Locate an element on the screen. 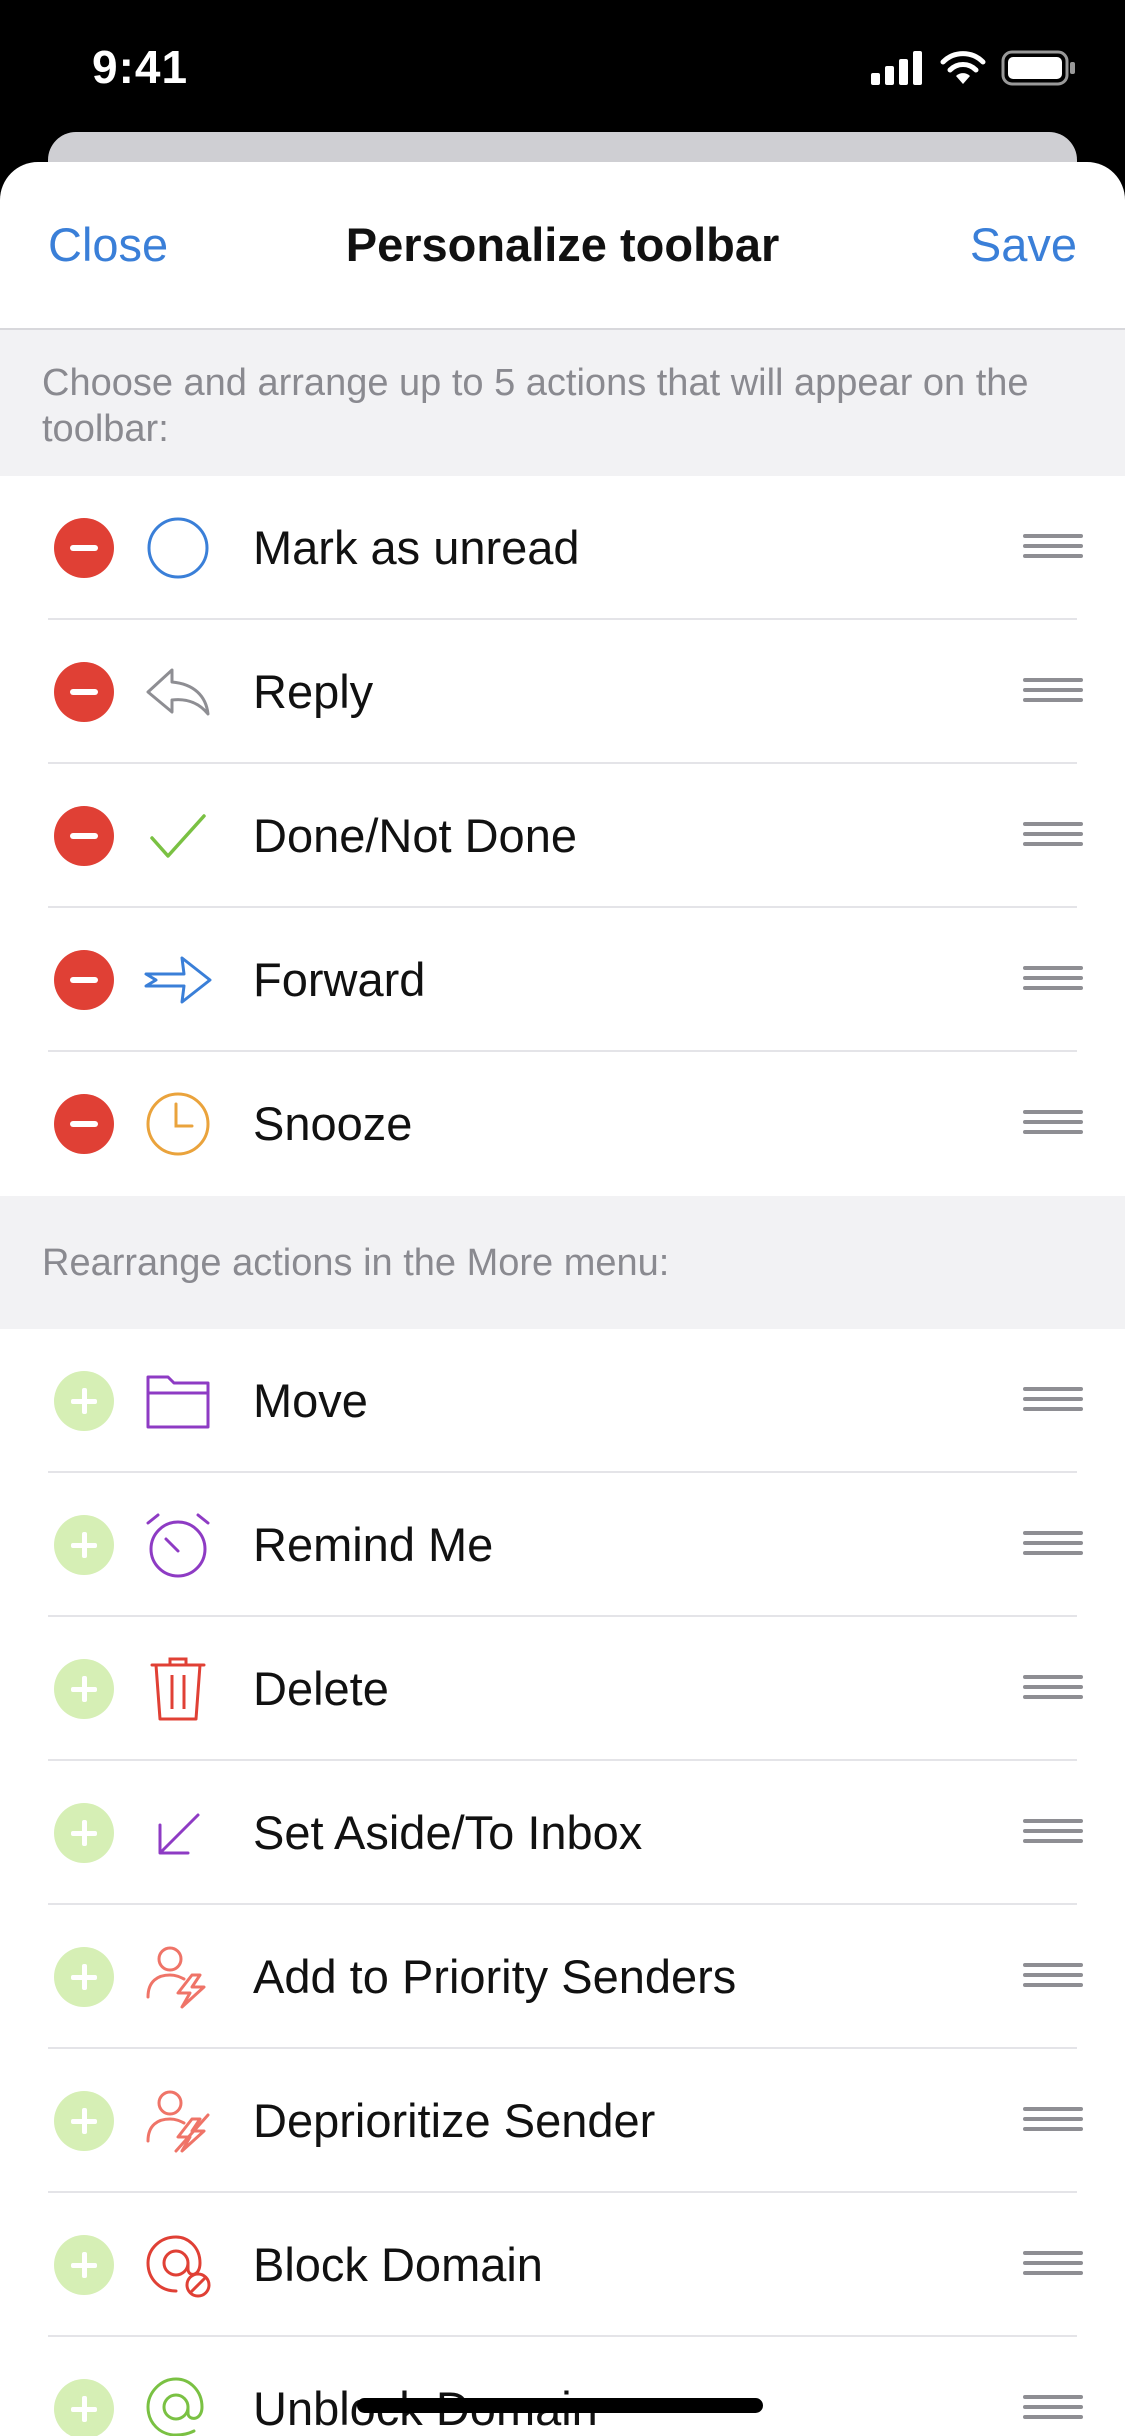  page-title: Personalize toolbar is located at coordinates (562, 244).